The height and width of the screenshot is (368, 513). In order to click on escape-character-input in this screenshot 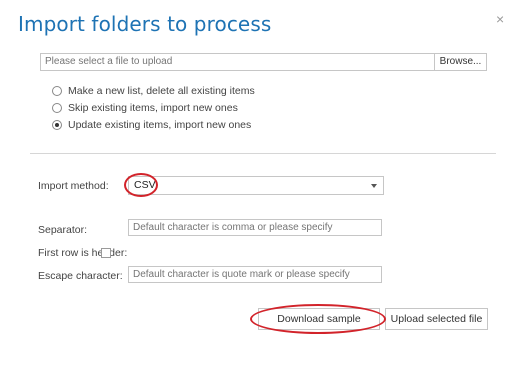, I will do `click(255, 274)`.